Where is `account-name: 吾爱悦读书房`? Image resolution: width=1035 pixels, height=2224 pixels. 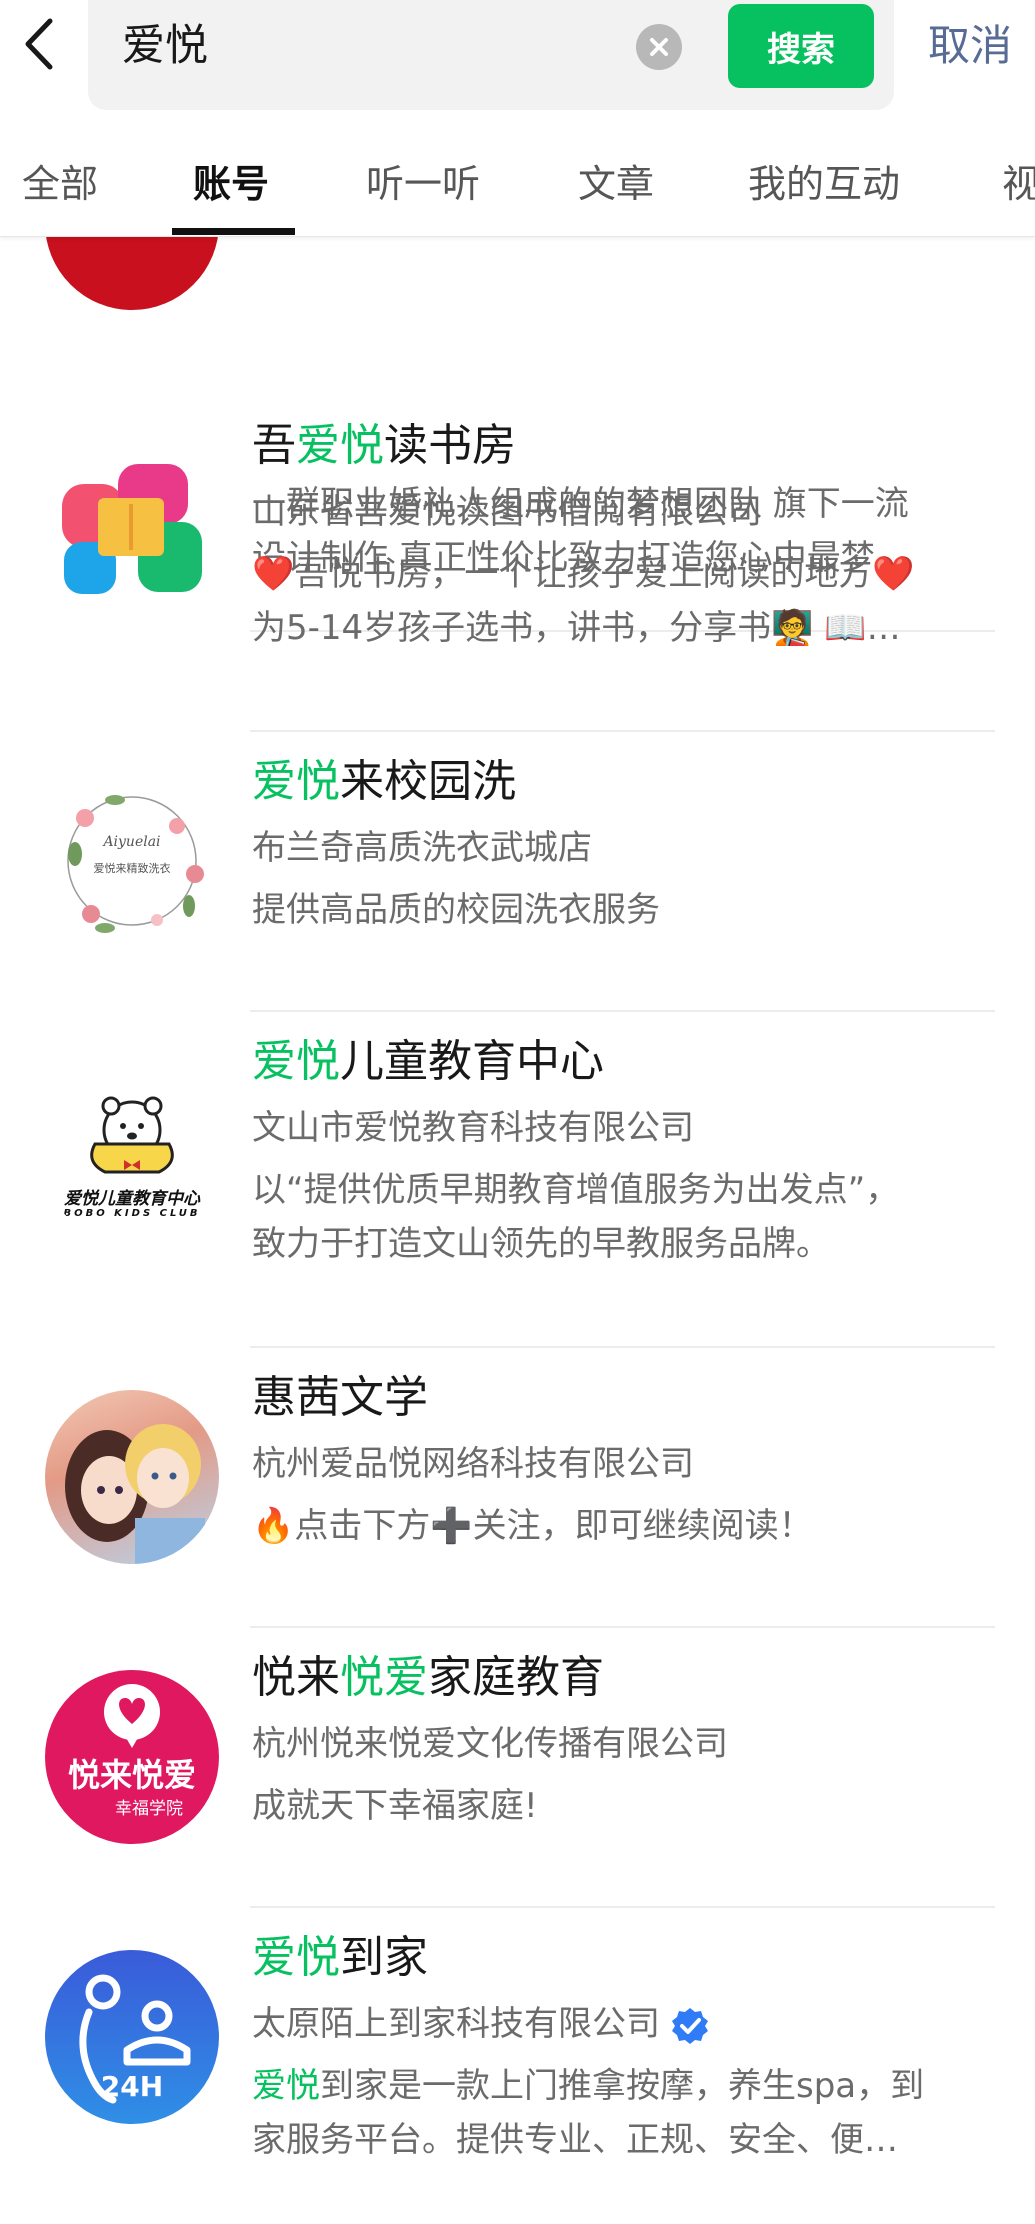 account-name: 吾爱悦读书房 is located at coordinates (384, 446).